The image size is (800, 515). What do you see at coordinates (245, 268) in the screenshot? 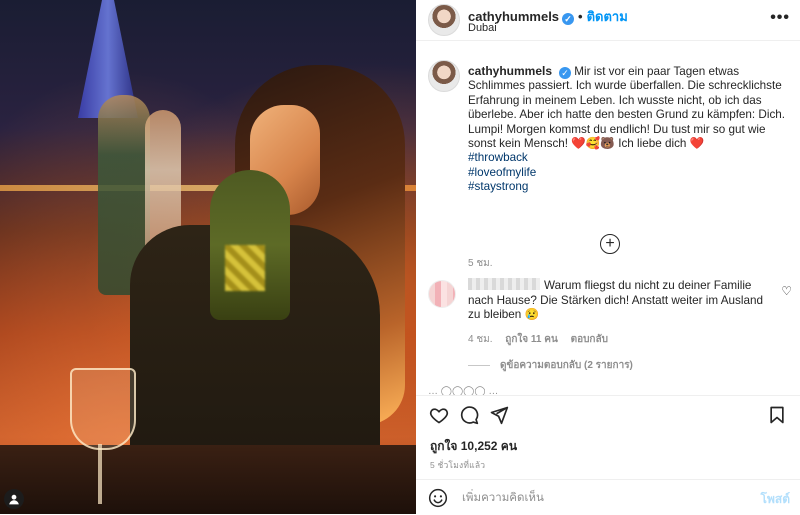
I see `blurred-face` at bounding box center [245, 268].